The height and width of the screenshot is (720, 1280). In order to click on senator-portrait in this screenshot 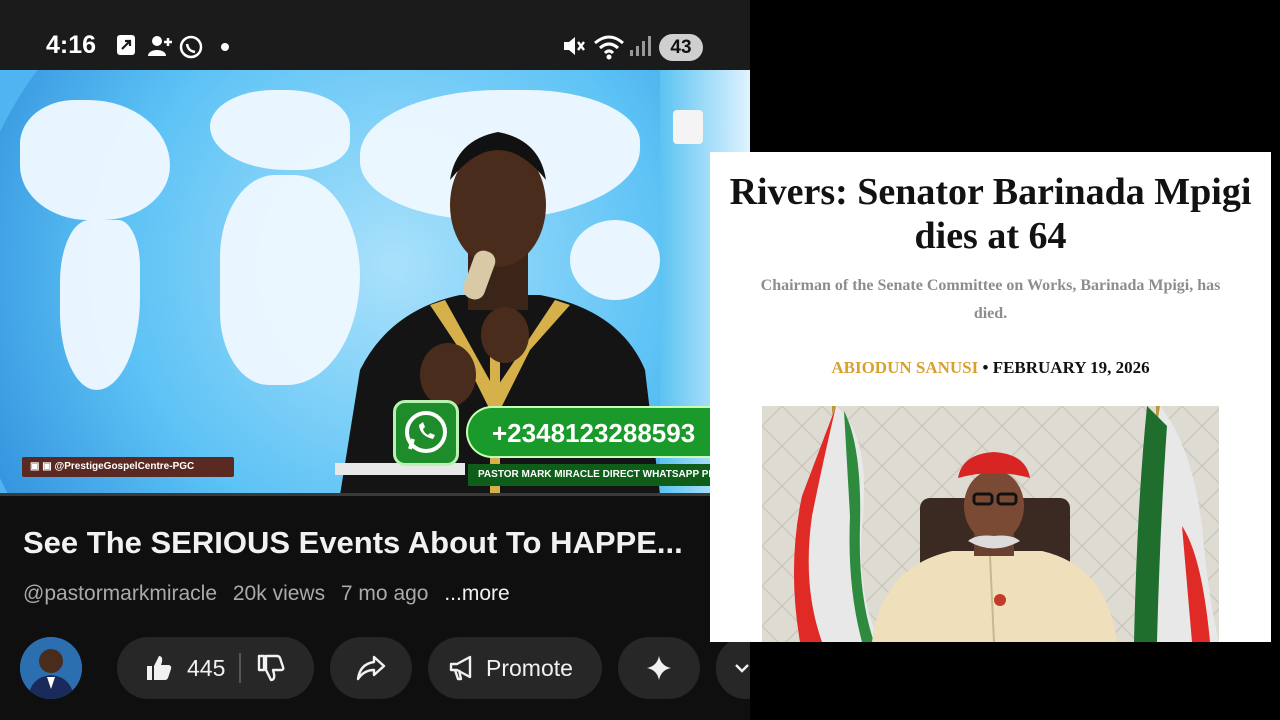, I will do `click(990, 524)`.